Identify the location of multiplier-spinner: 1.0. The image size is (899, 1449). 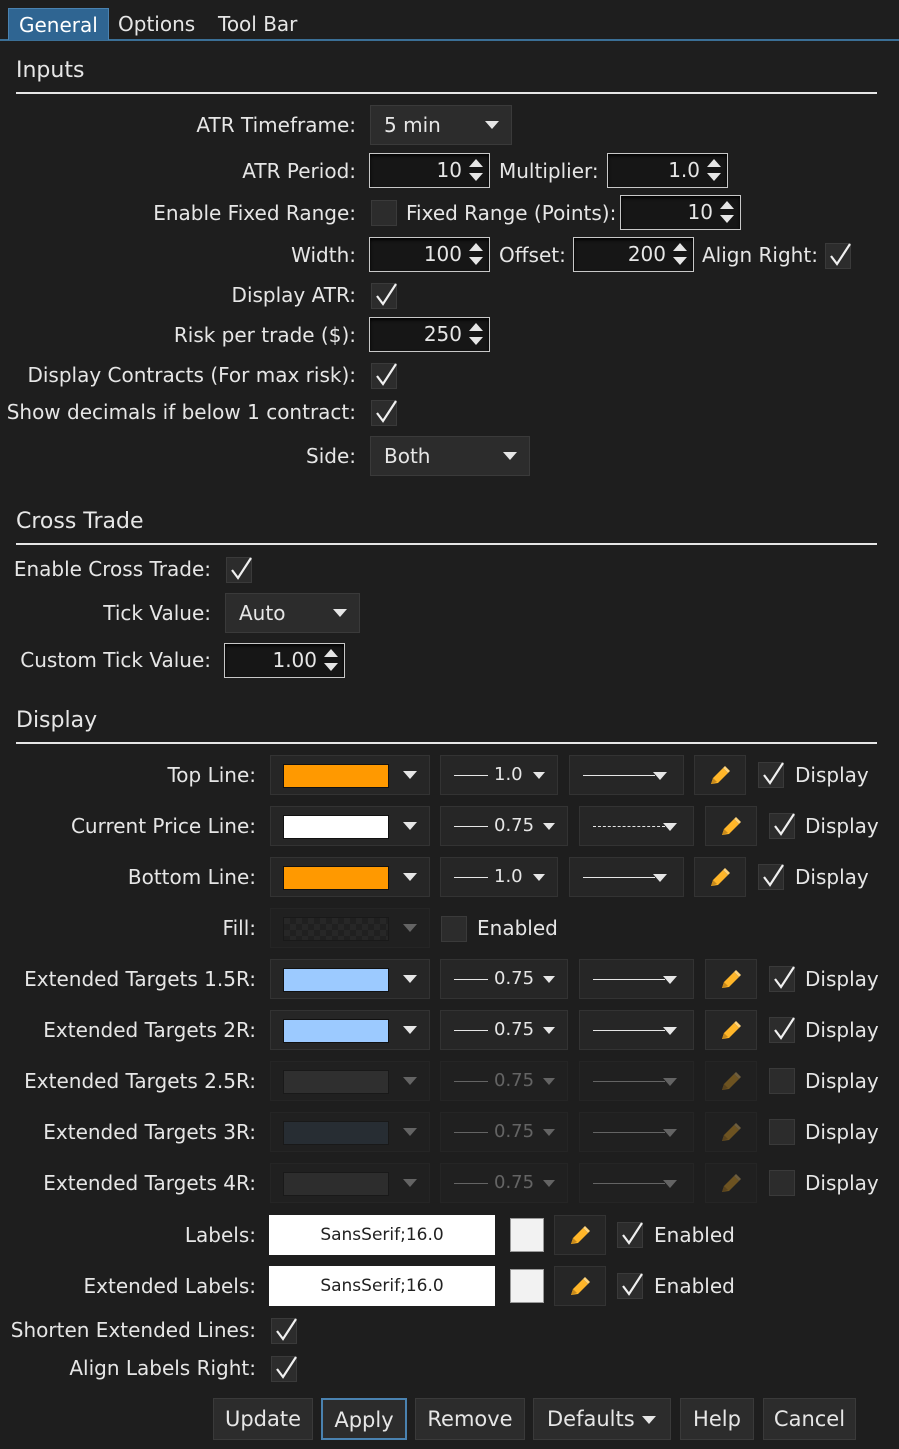
(667, 170).